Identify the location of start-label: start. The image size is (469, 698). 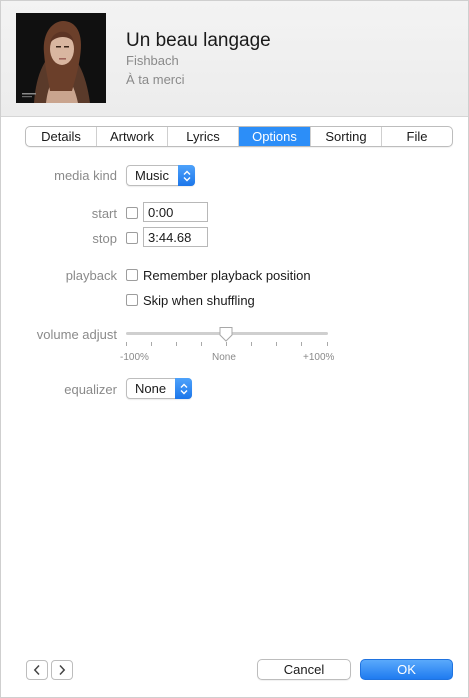
(104, 213).